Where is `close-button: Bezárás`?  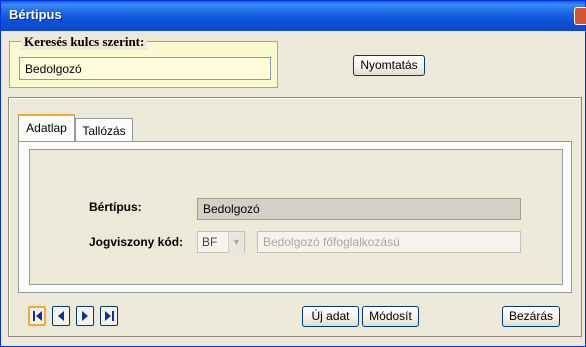 close-button: Bezárás is located at coordinates (531, 316).